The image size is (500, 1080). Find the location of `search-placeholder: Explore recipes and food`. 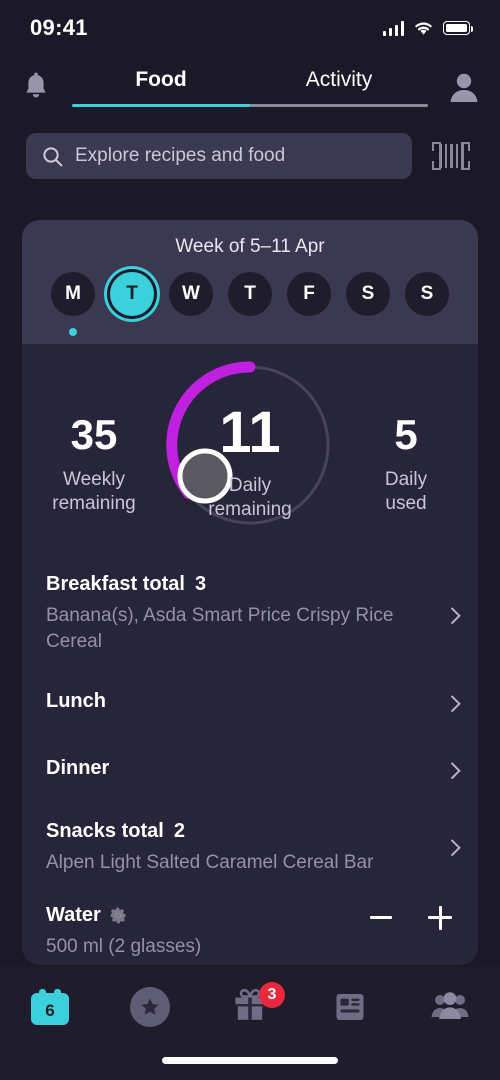

search-placeholder: Explore recipes and food is located at coordinates (180, 155).